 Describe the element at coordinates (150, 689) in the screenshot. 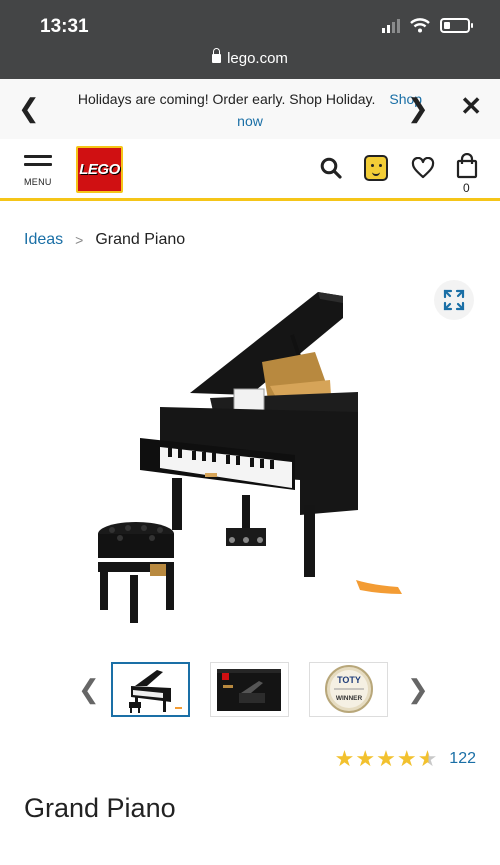

I see `thumbnail-piano` at that location.